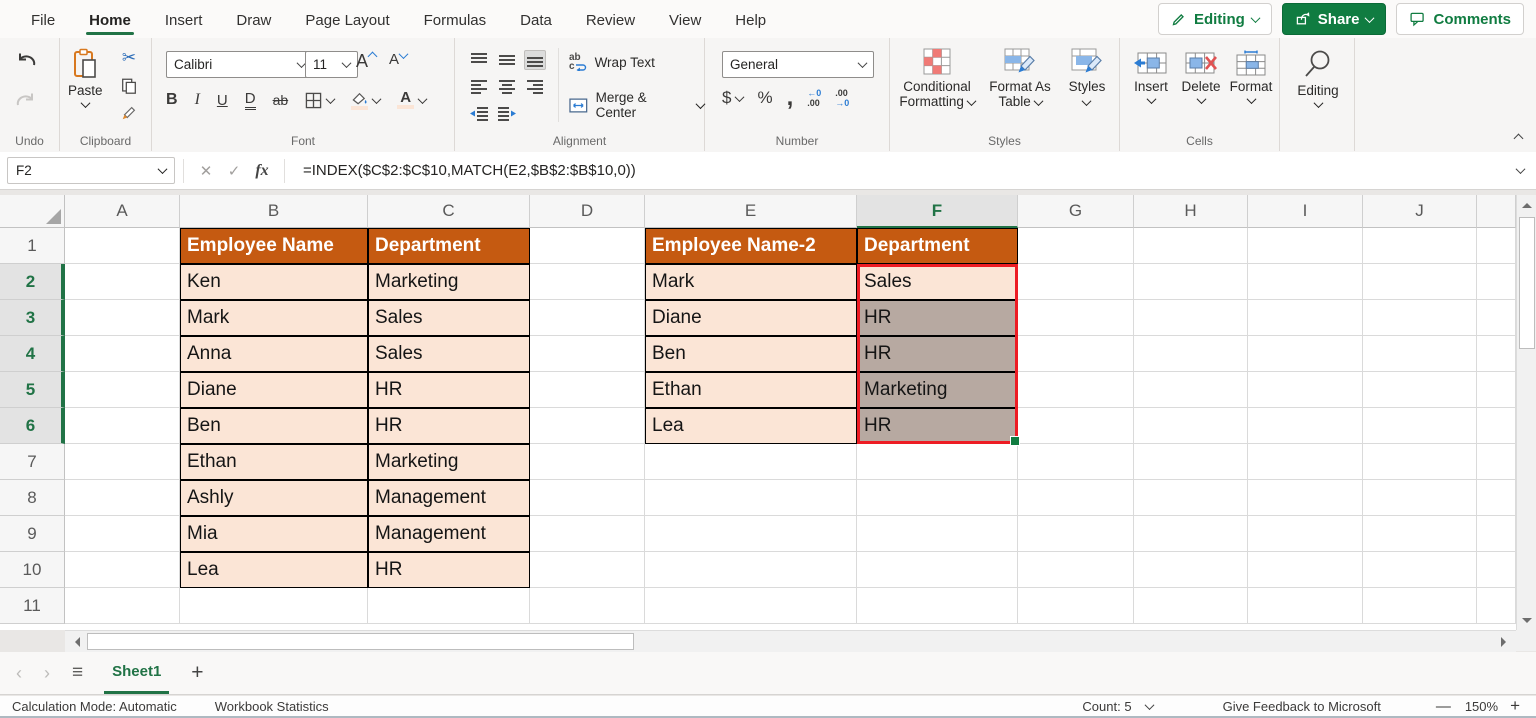  I want to click on share-button: Share, so click(1334, 19).